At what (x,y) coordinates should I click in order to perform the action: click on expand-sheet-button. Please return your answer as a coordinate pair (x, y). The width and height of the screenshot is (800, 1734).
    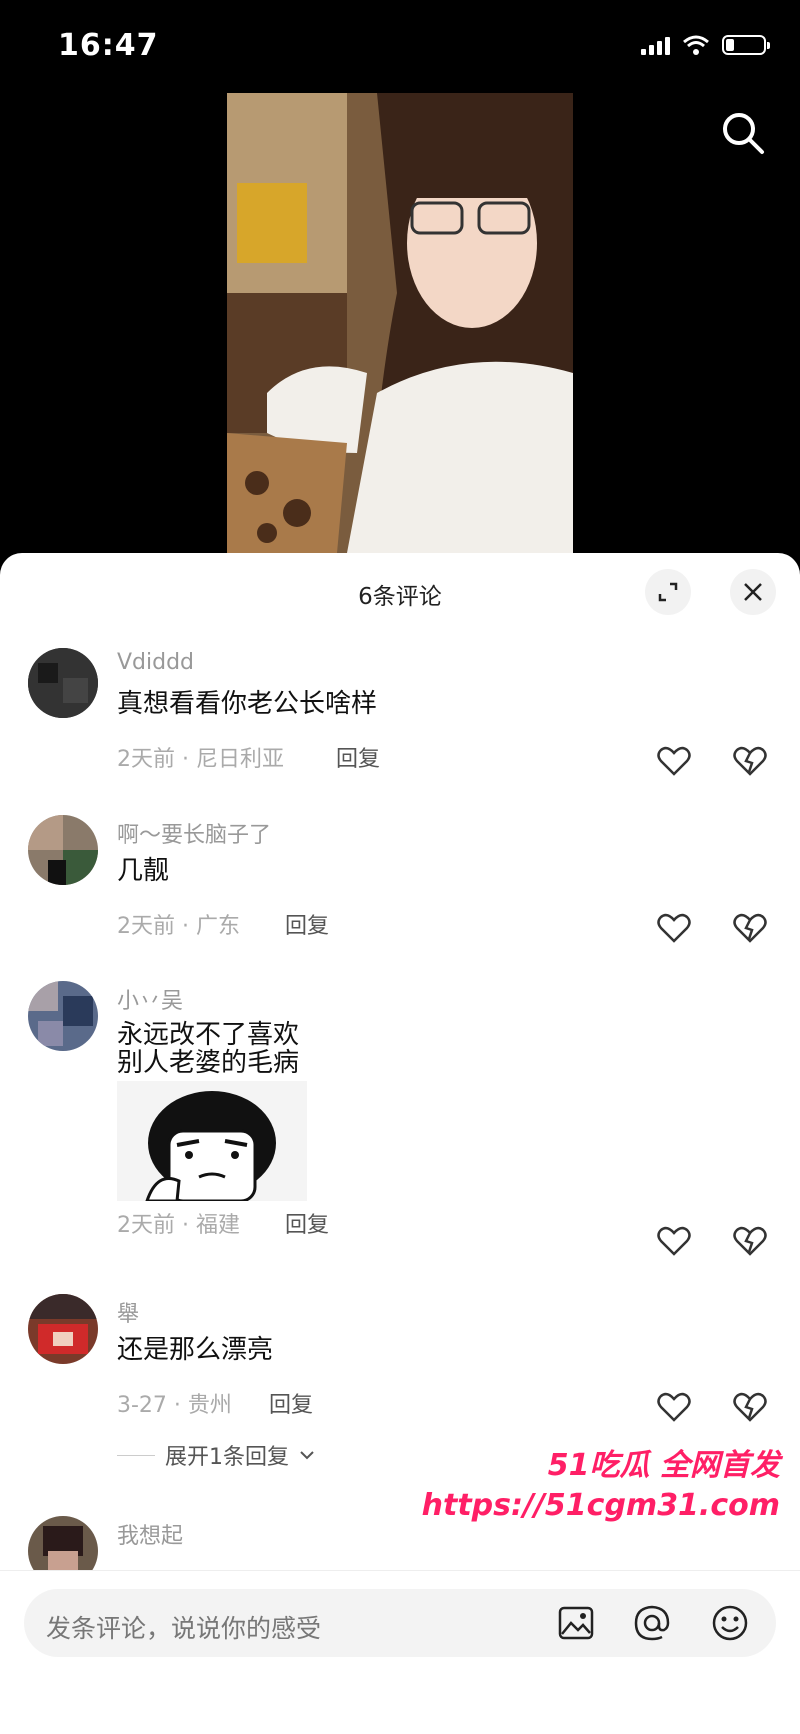
    Looking at the image, I should click on (668, 592).